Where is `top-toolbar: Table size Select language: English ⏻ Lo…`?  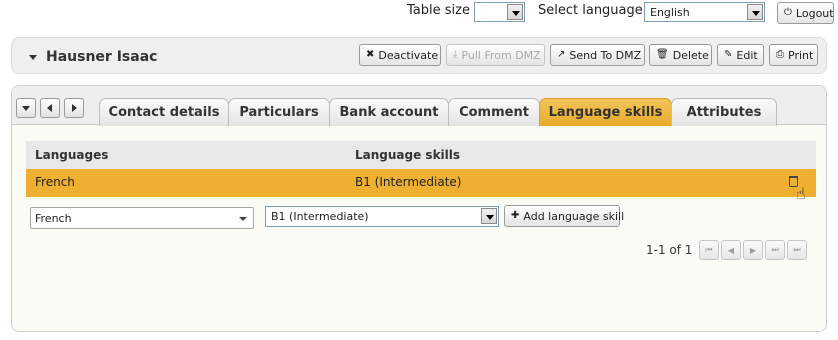
top-toolbar: Table size Select language: English ⏻ Lo… is located at coordinates (419, 13).